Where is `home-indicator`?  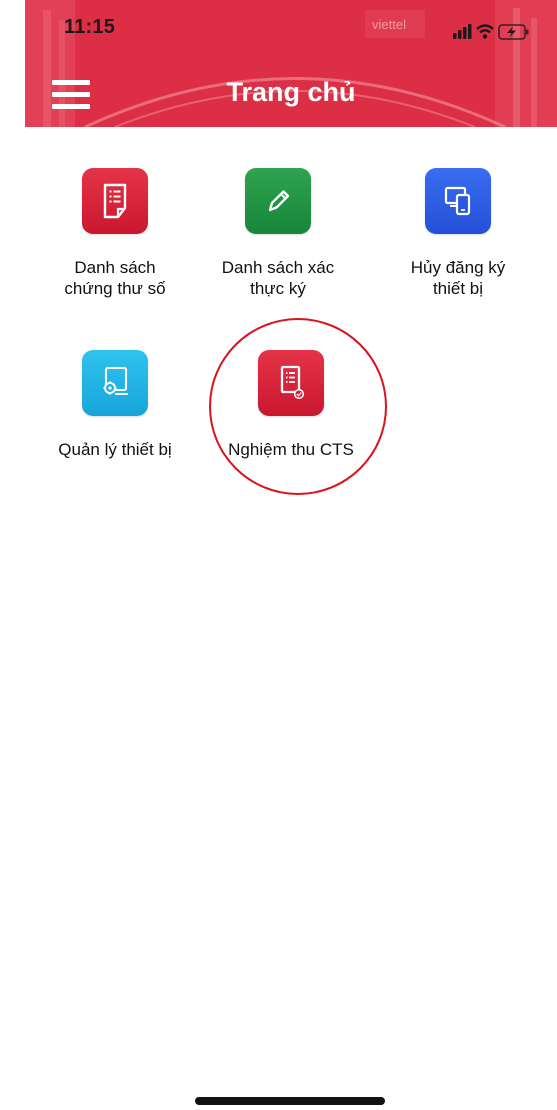 home-indicator is located at coordinates (290, 1101).